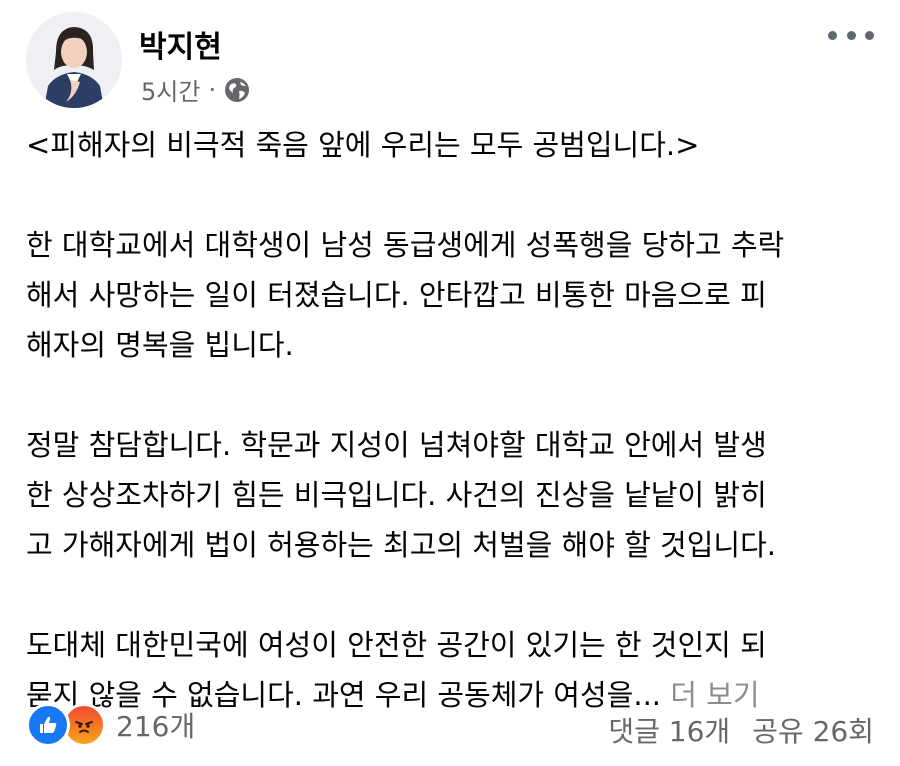 The width and height of the screenshot is (900, 766). What do you see at coordinates (813, 730) in the screenshot?
I see `shares-count-link: 공유 26회` at bounding box center [813, 730].